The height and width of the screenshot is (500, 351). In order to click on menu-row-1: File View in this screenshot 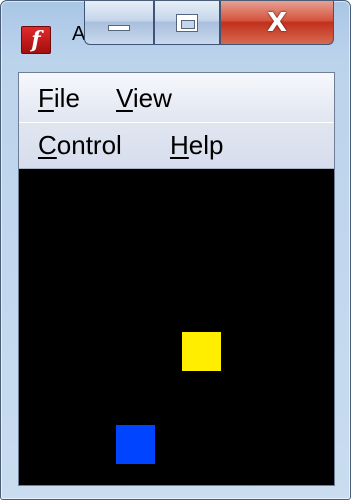, I will do `click(176, 98)`.